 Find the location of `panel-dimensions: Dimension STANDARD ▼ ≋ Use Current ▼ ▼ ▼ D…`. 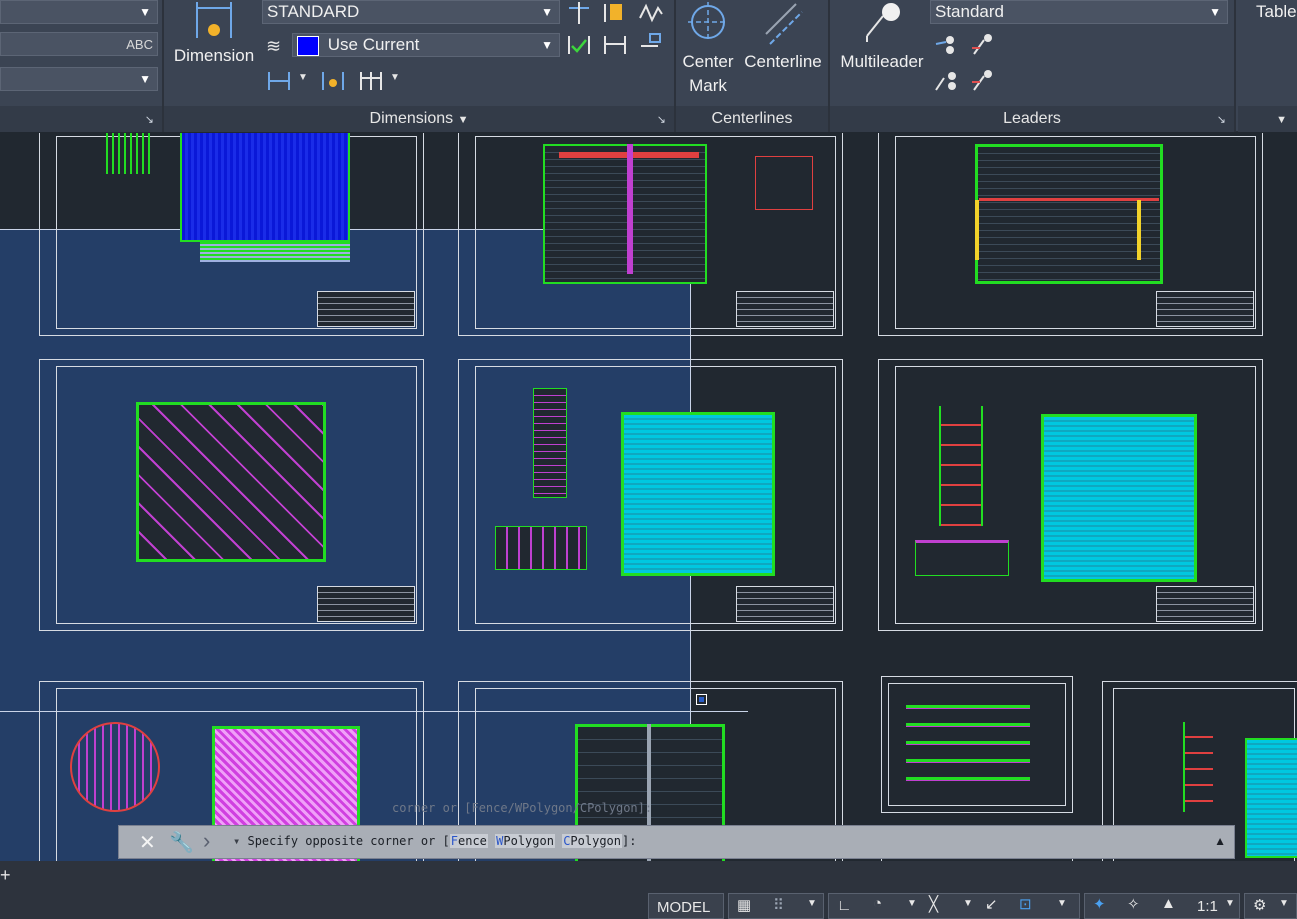

panel-dimensions: Dimension STANDARD ▼ ≋ Use Current ▼ ▼ ▼ D… is located at coordinates (419, 66).